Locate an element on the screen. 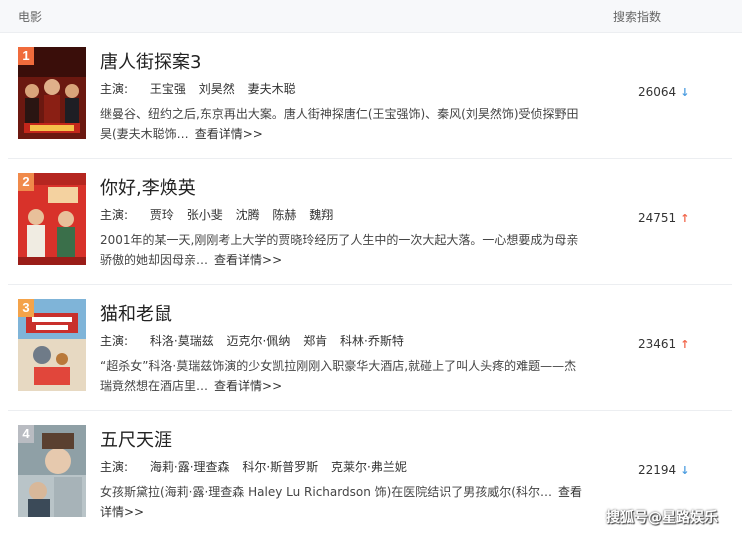 This screenshot has height=537, width=742. search-index: 24751 ↑ is located at coordinates (663, 218).